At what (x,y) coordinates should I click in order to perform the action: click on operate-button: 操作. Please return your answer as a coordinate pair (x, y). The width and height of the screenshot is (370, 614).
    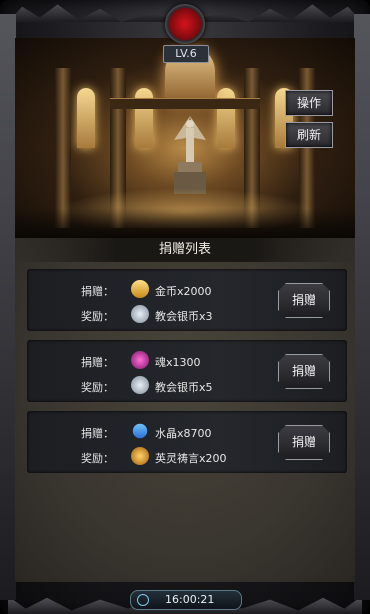
    Looking at the image, I should click on (309, 103).